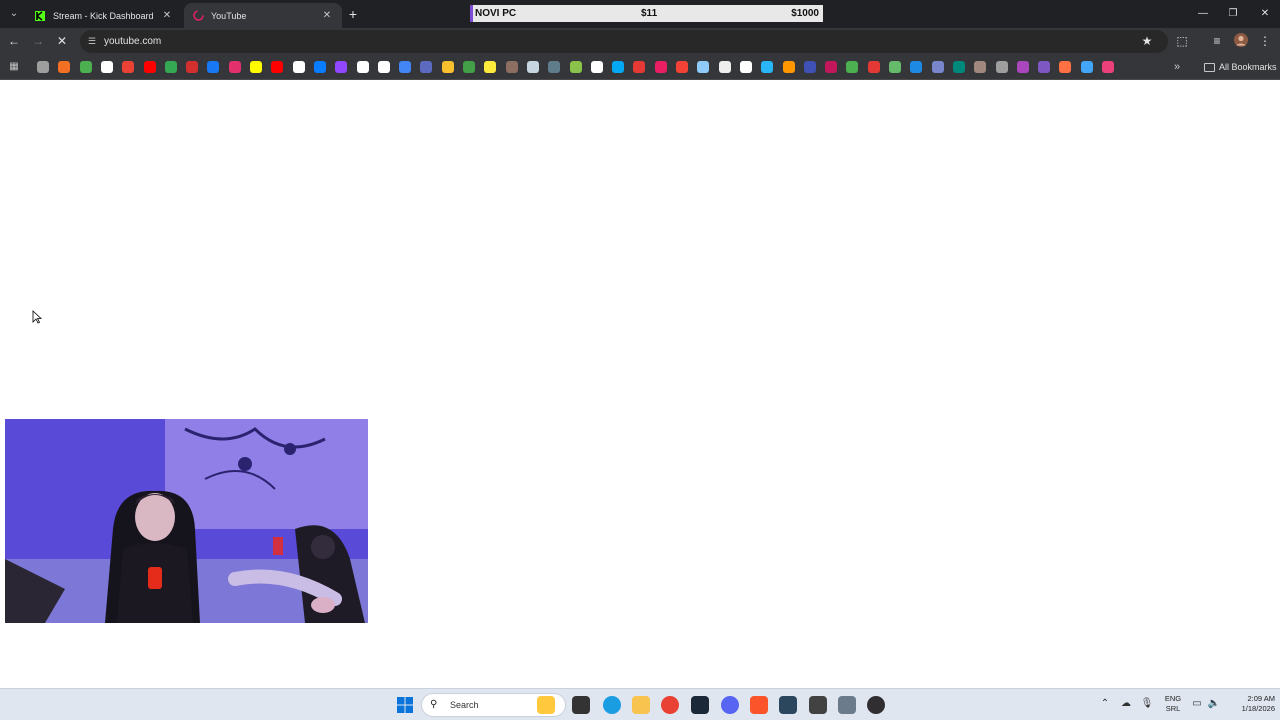 This screenshot has height=720, width=1280. What do you see at coordinates (624, 41) in the screenshot?
I see `address-bar: ☰ youtube.com ★` at bounding box center [624, 41].